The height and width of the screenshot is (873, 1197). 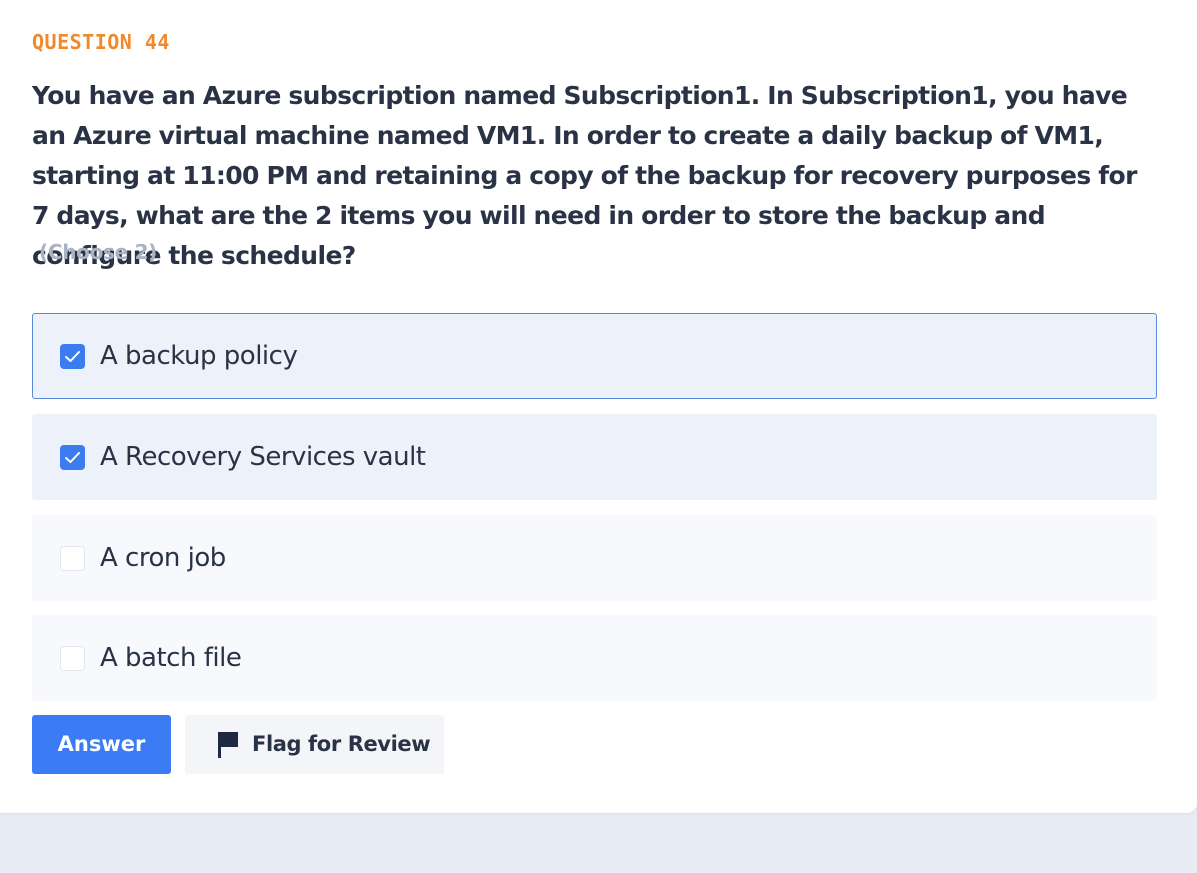 I want to click on option-batch-file: A batch file, so click(x=594, y=658).